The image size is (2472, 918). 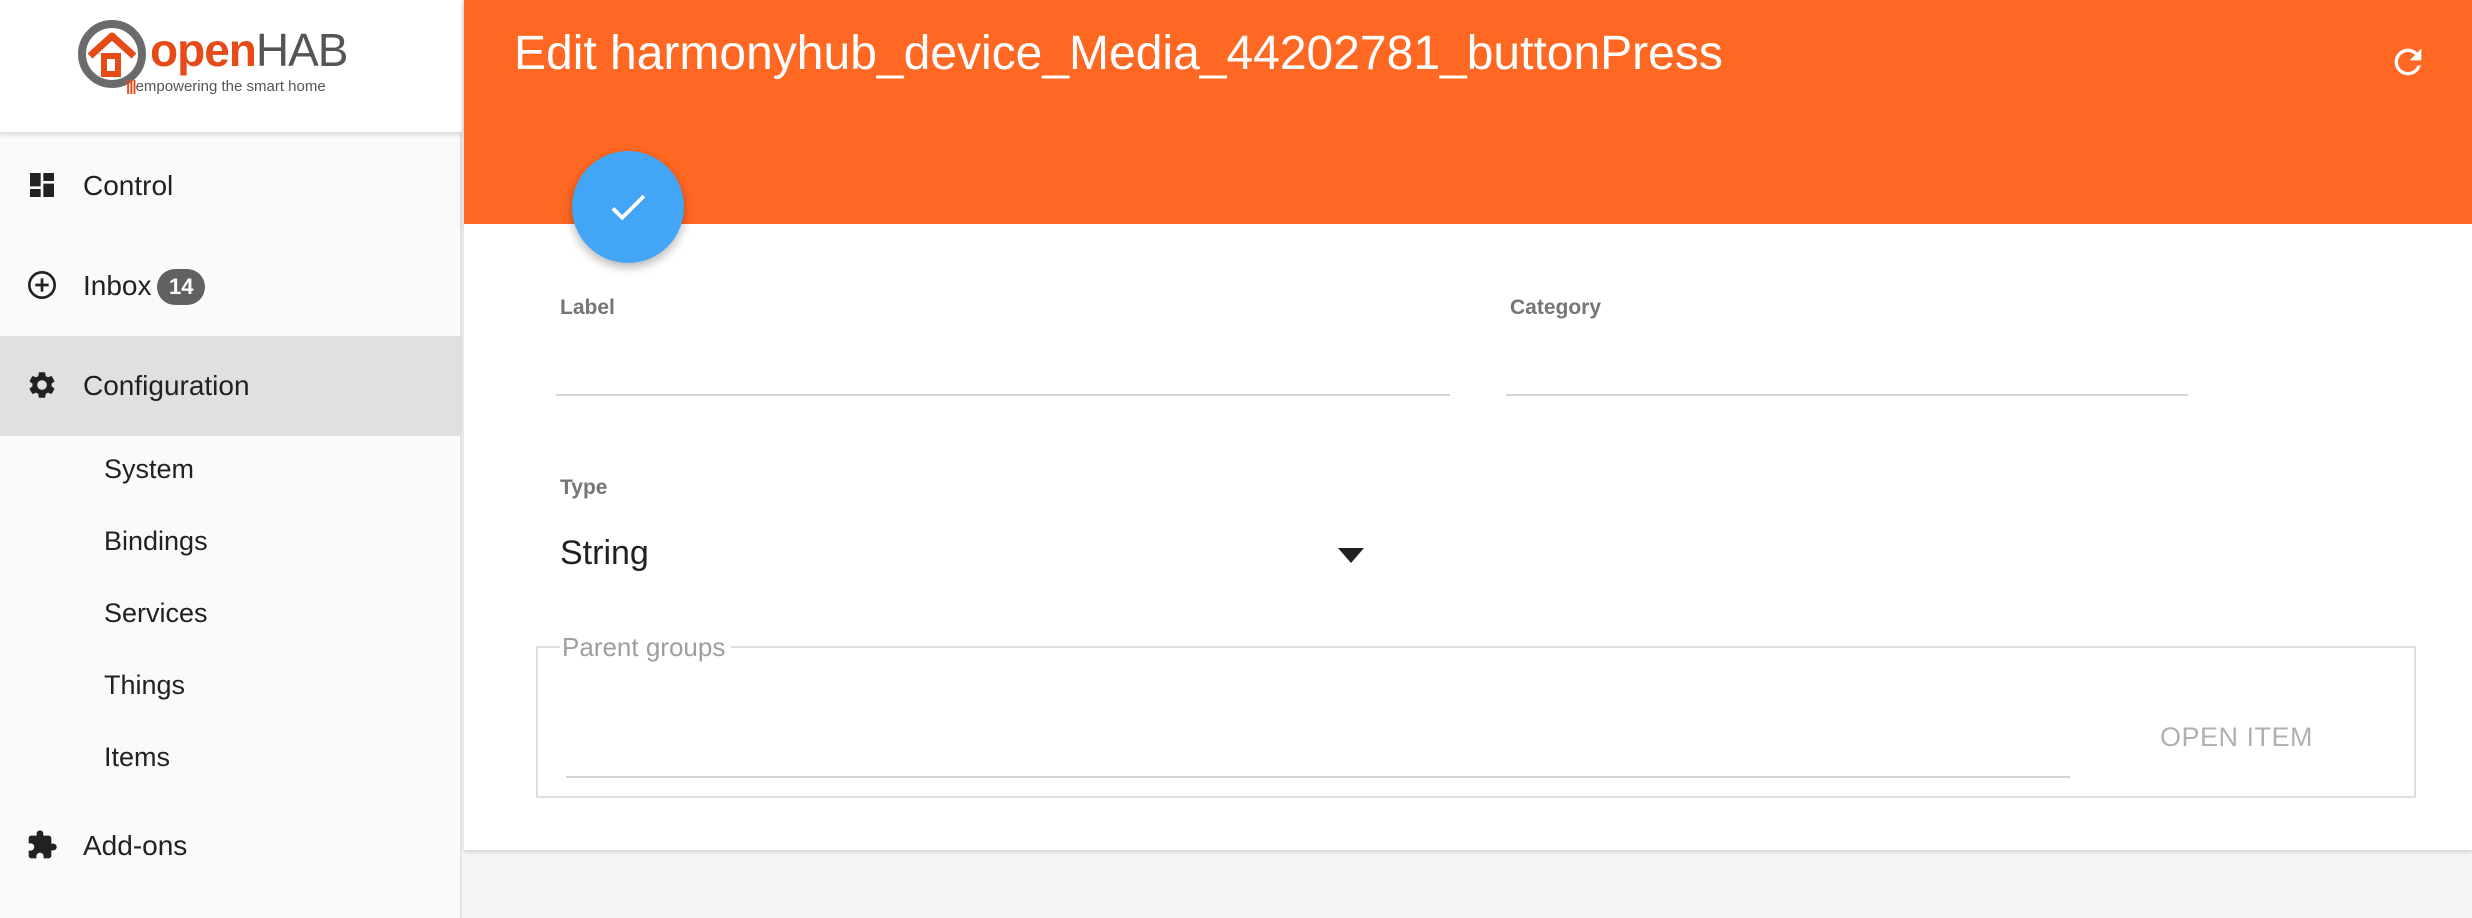 I want to click on puzzle-icon, so click(x=42, y=844).